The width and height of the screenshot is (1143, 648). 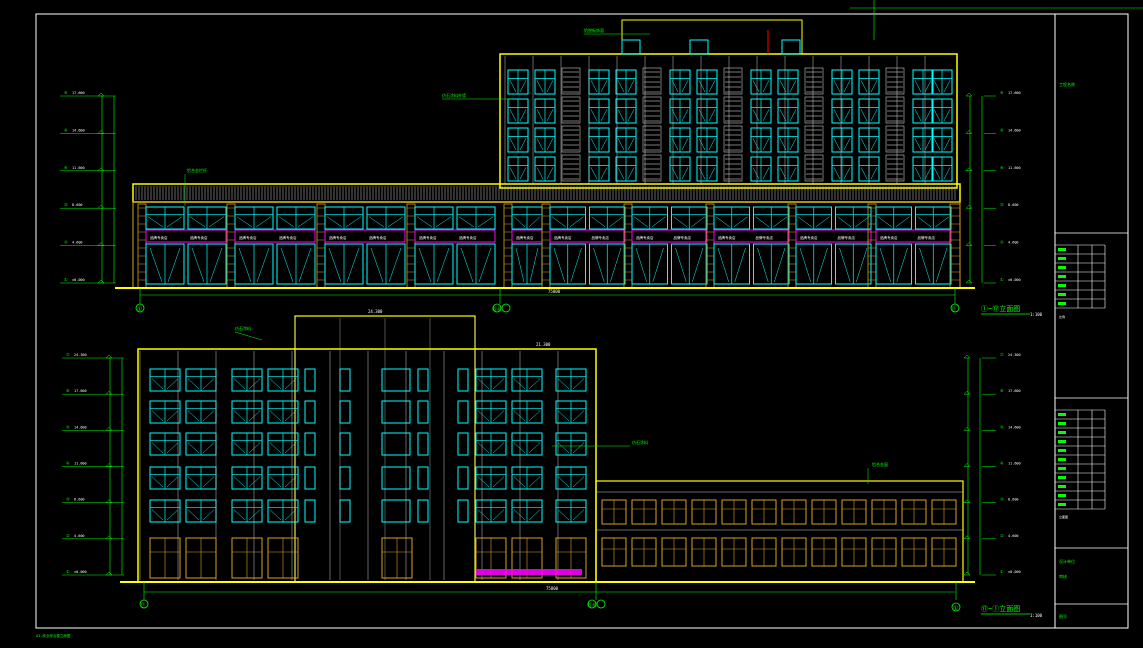 I want to click on upper-annotation-wall: 仿石涂料外墙, so click(x=454, y=95).